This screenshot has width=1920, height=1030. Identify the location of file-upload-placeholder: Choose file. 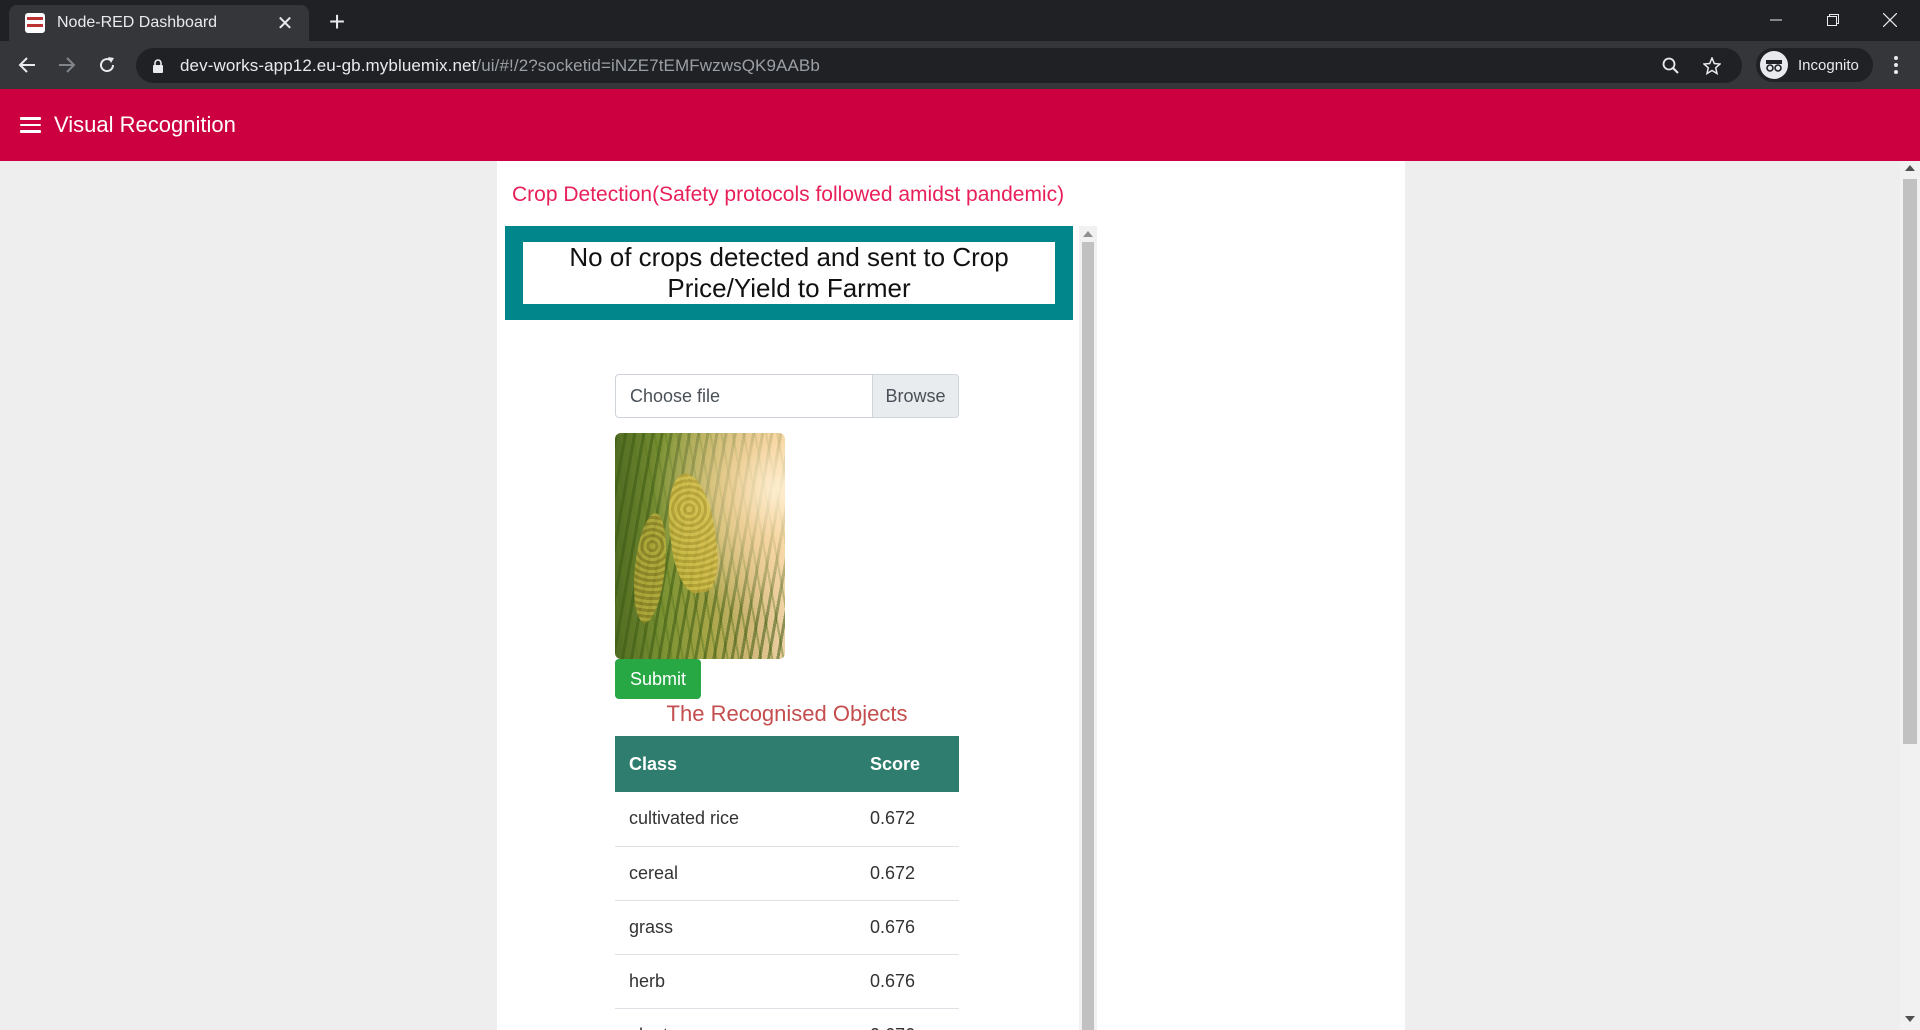
(744, 396).